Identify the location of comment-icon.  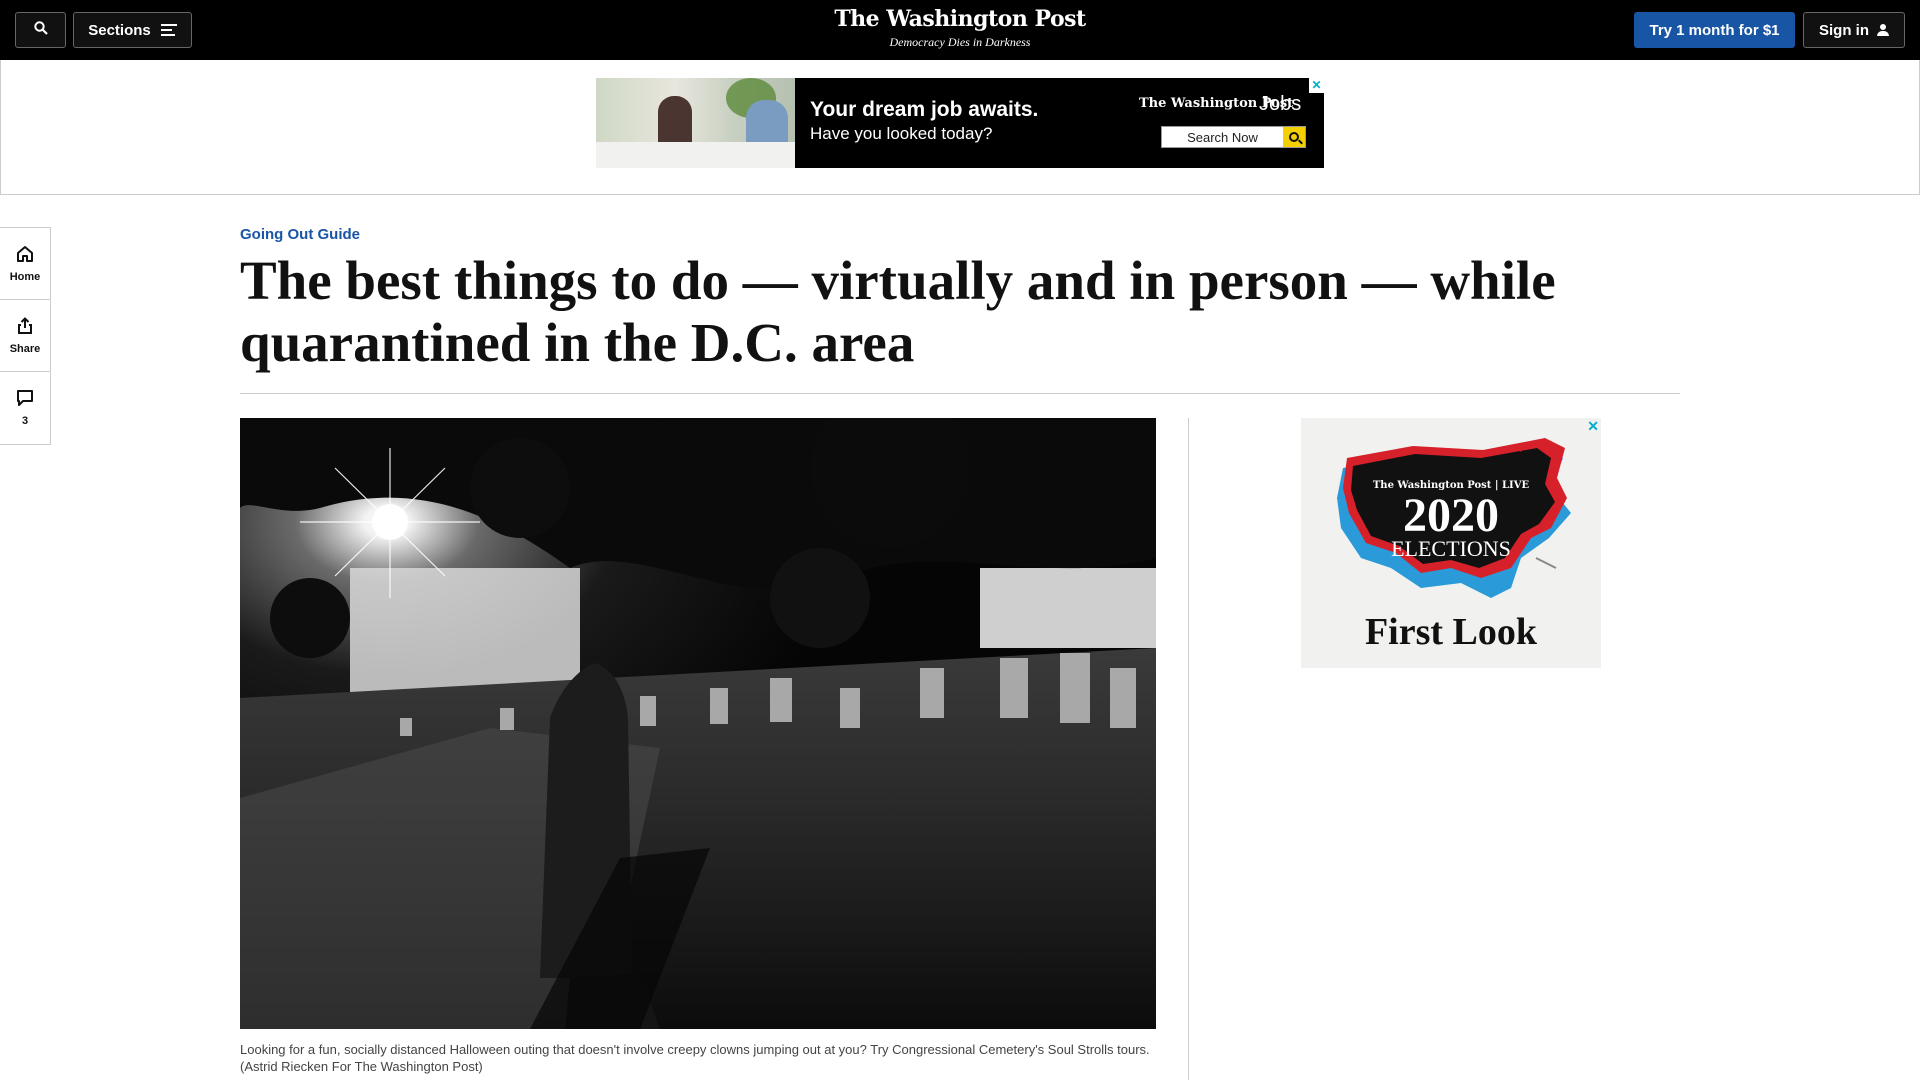
(25, 399).